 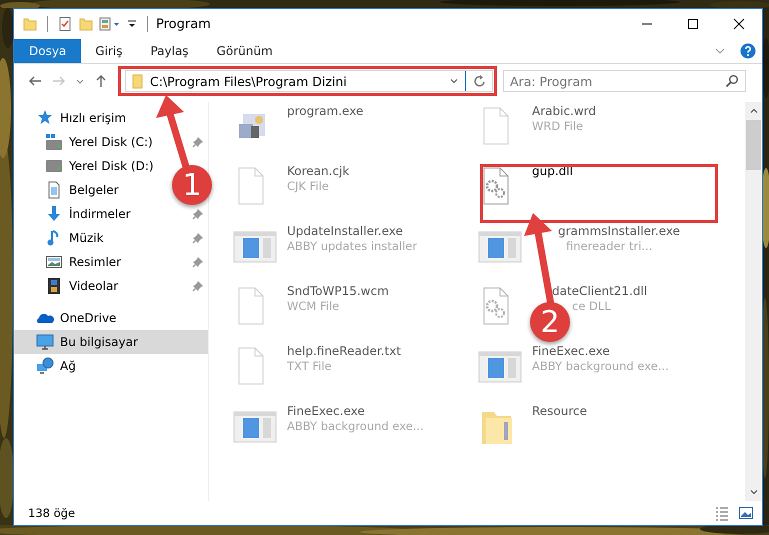 What do you see at coordinates (308, 186) in the screenshot?
I see `file-type: CJK File` at bounding box center [308, 186].